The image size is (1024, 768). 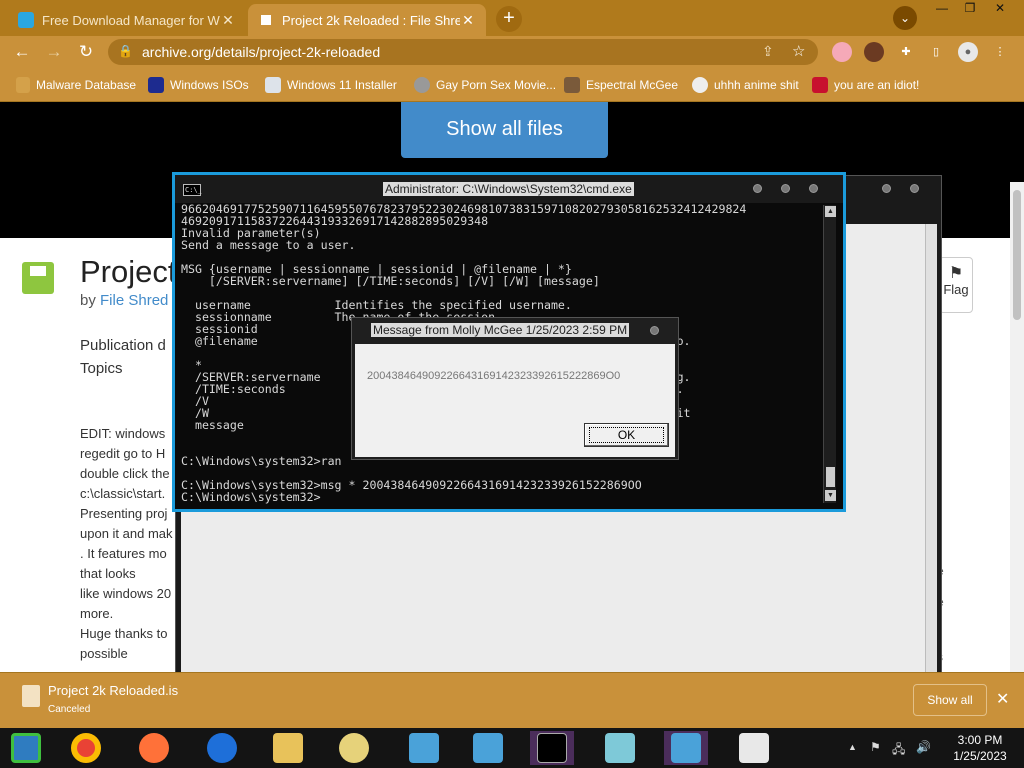 I want to click on network-icon: 🖧, so click(x=898, y=750).